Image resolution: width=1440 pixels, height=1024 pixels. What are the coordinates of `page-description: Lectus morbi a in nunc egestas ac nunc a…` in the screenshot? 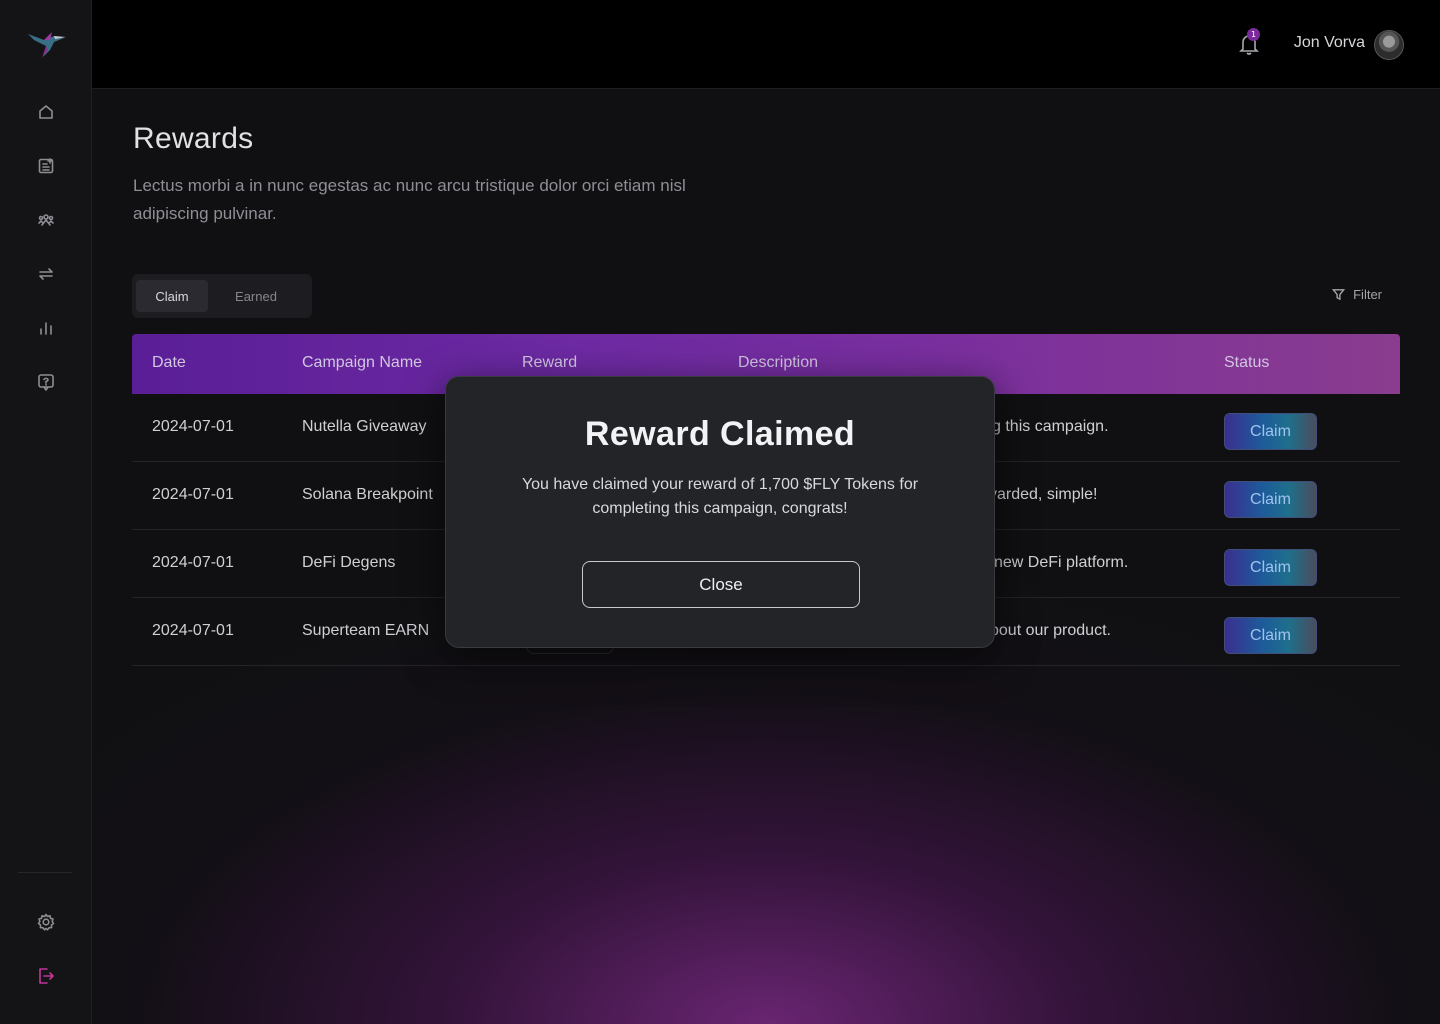 It's located at (409, 199).